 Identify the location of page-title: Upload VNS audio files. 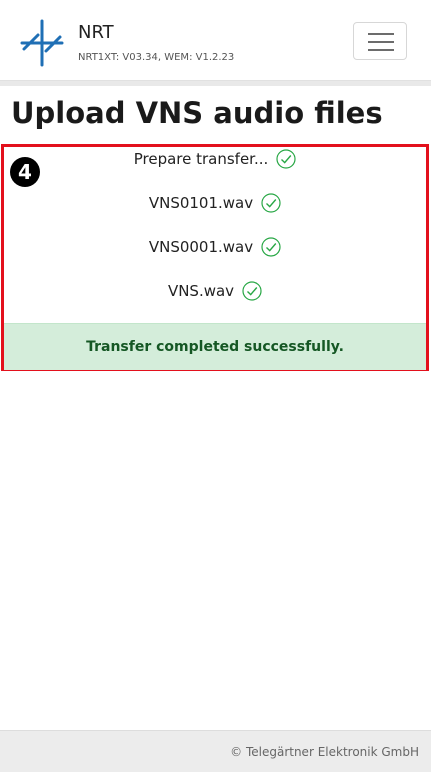
(197, 113).